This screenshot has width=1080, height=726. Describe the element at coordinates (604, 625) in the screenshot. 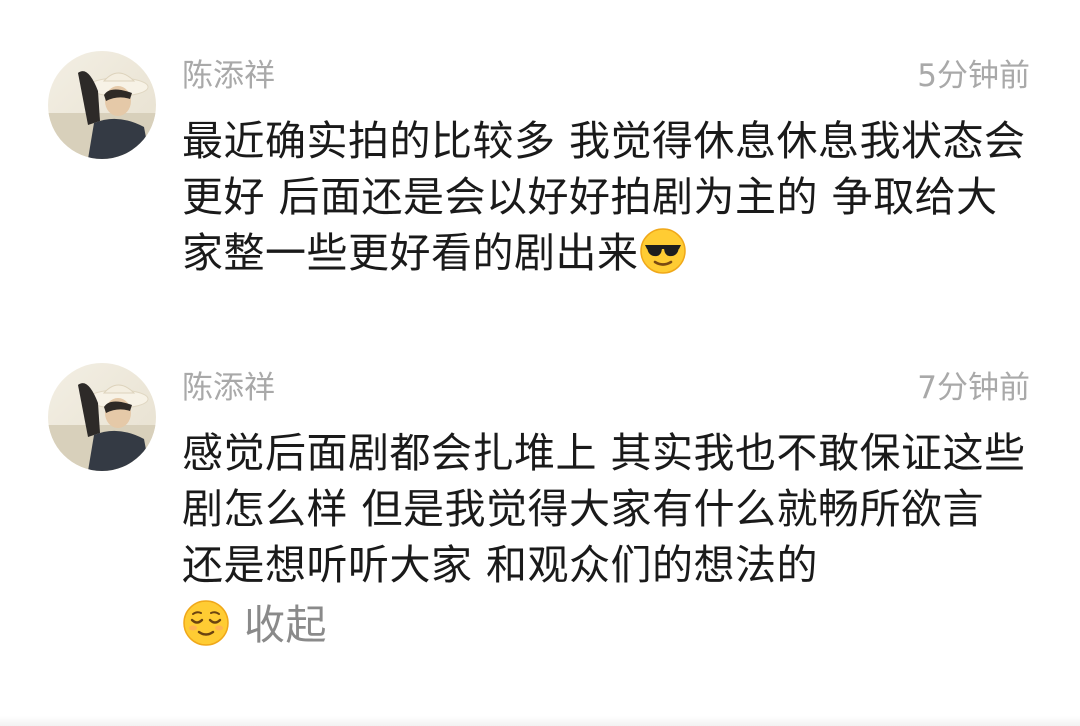

I see `collapse-row: 收起` at that location.